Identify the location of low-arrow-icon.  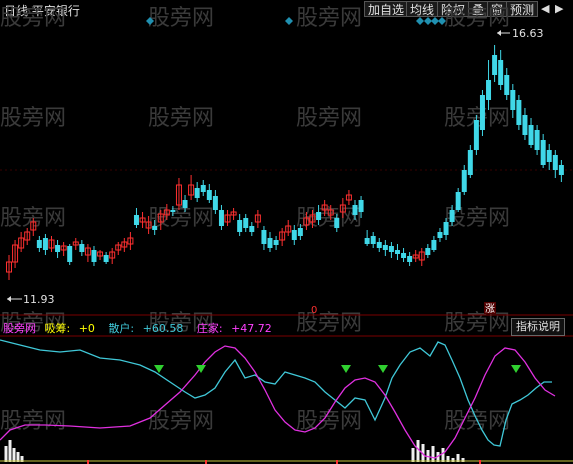
(9, 299).